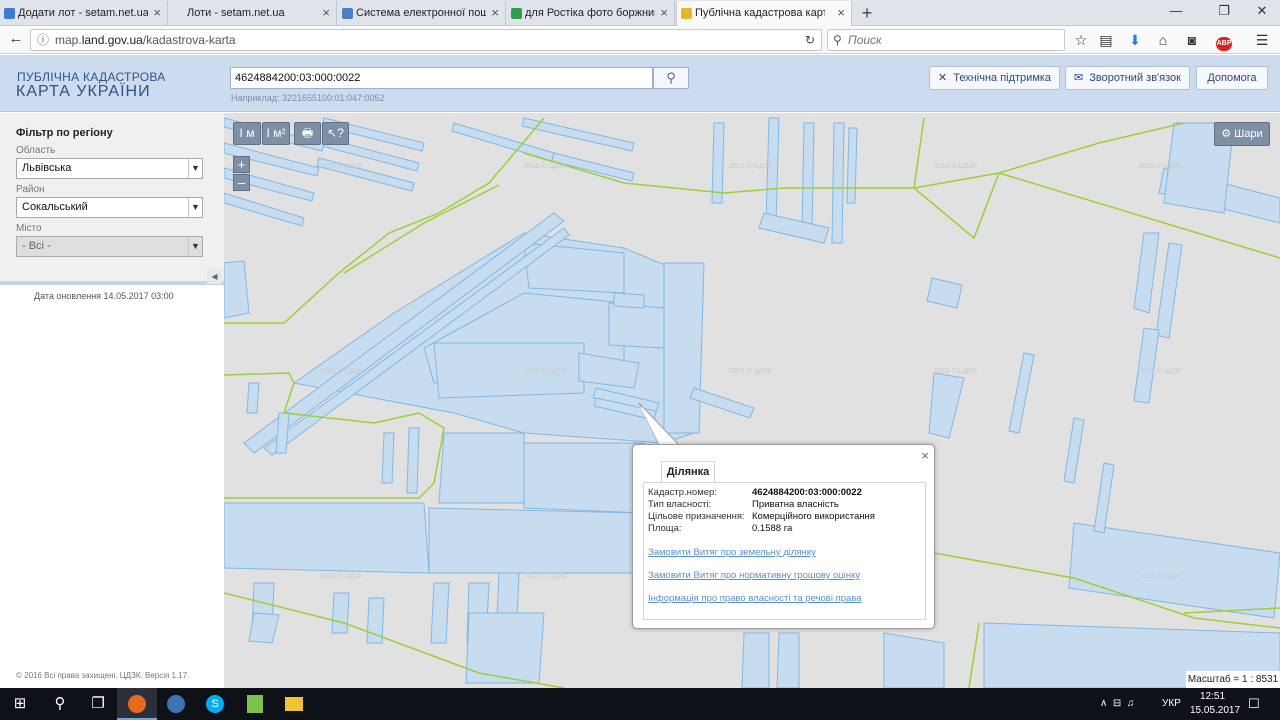 This screenshot has width=1280, height=720. Describe the element at coordinates (294, 704) in the screenshot. I see `file-explorer-icon` at that location.